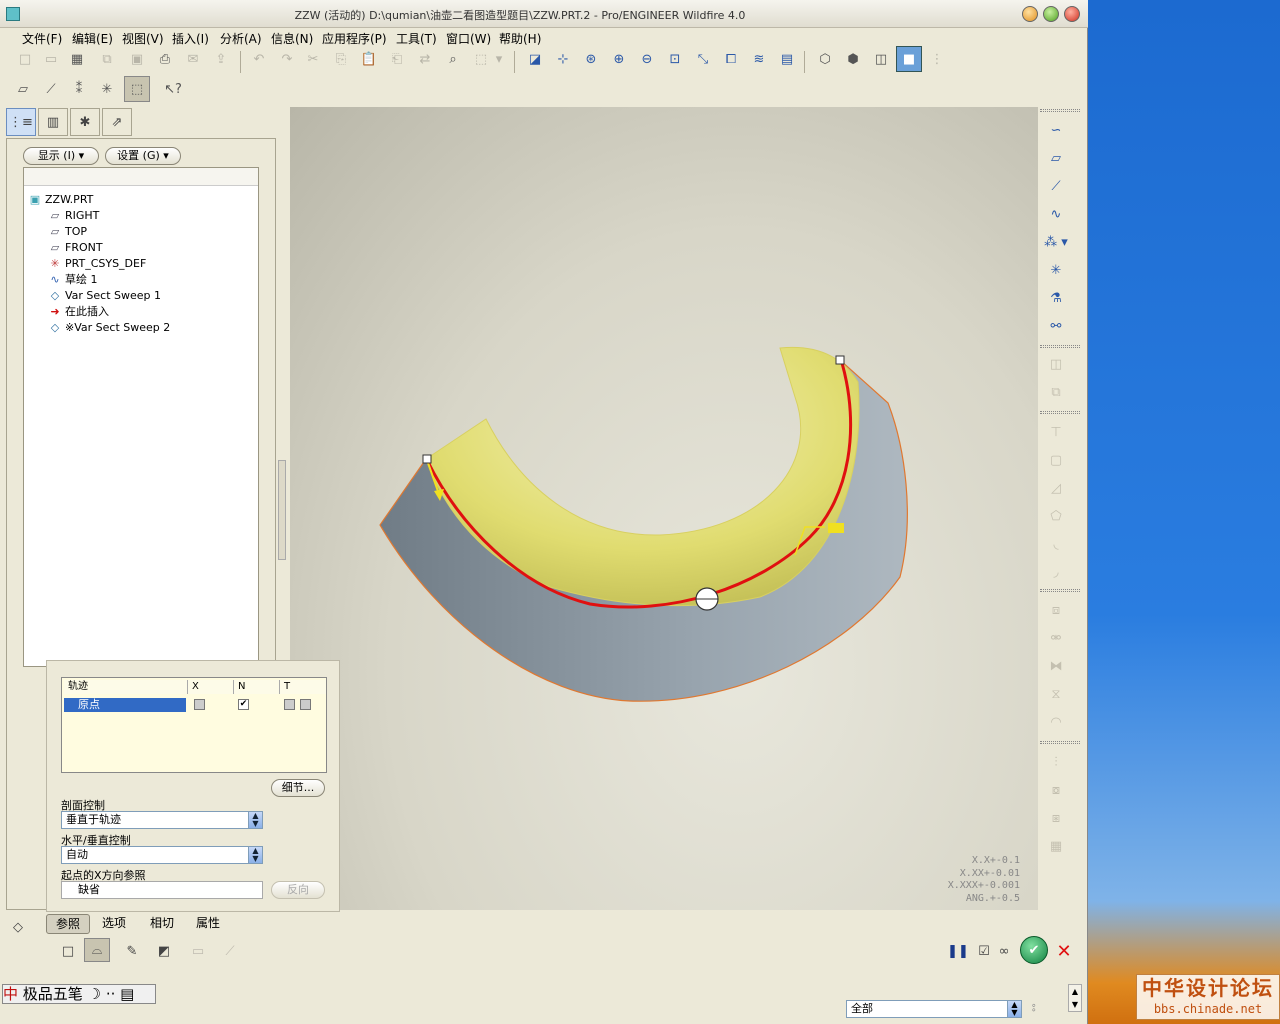 The image size is (1280, 1024). Describe the element at coordinates (42, 38) in the screenshot. I see `menu-file: 文件(F)` at that location.